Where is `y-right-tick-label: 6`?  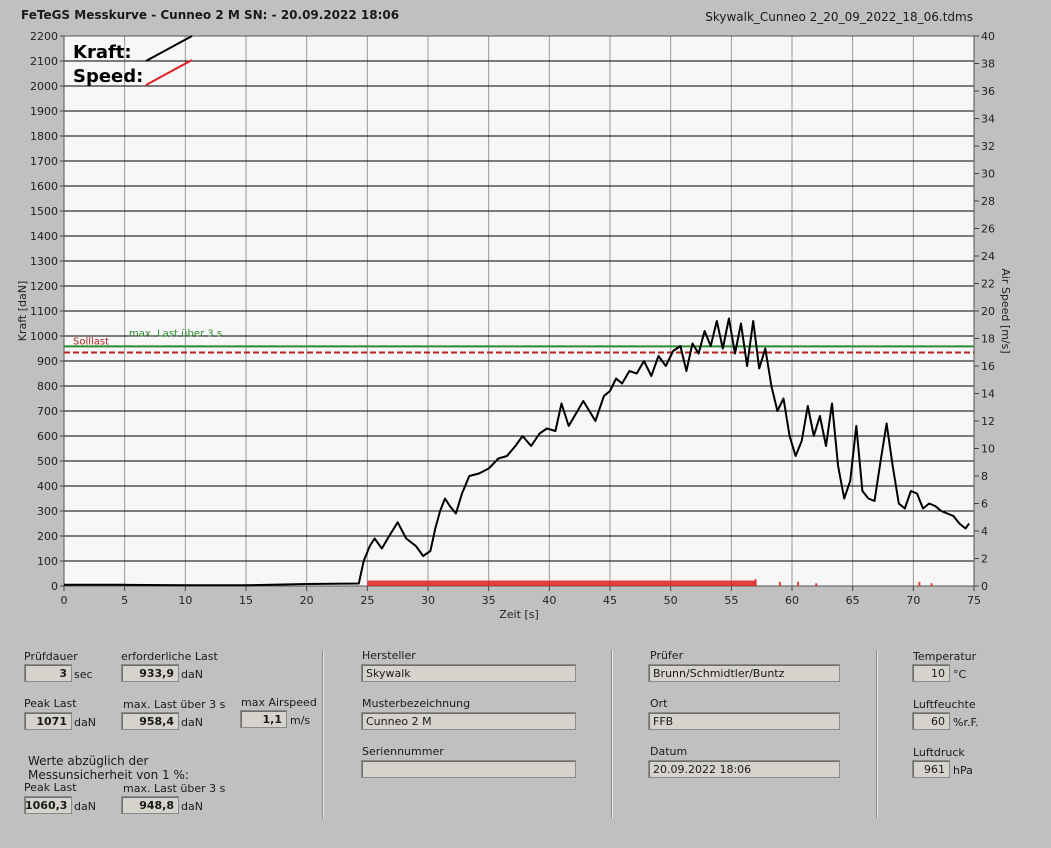 y-right-tick-label: 6 is located at coordinates (984, 504).